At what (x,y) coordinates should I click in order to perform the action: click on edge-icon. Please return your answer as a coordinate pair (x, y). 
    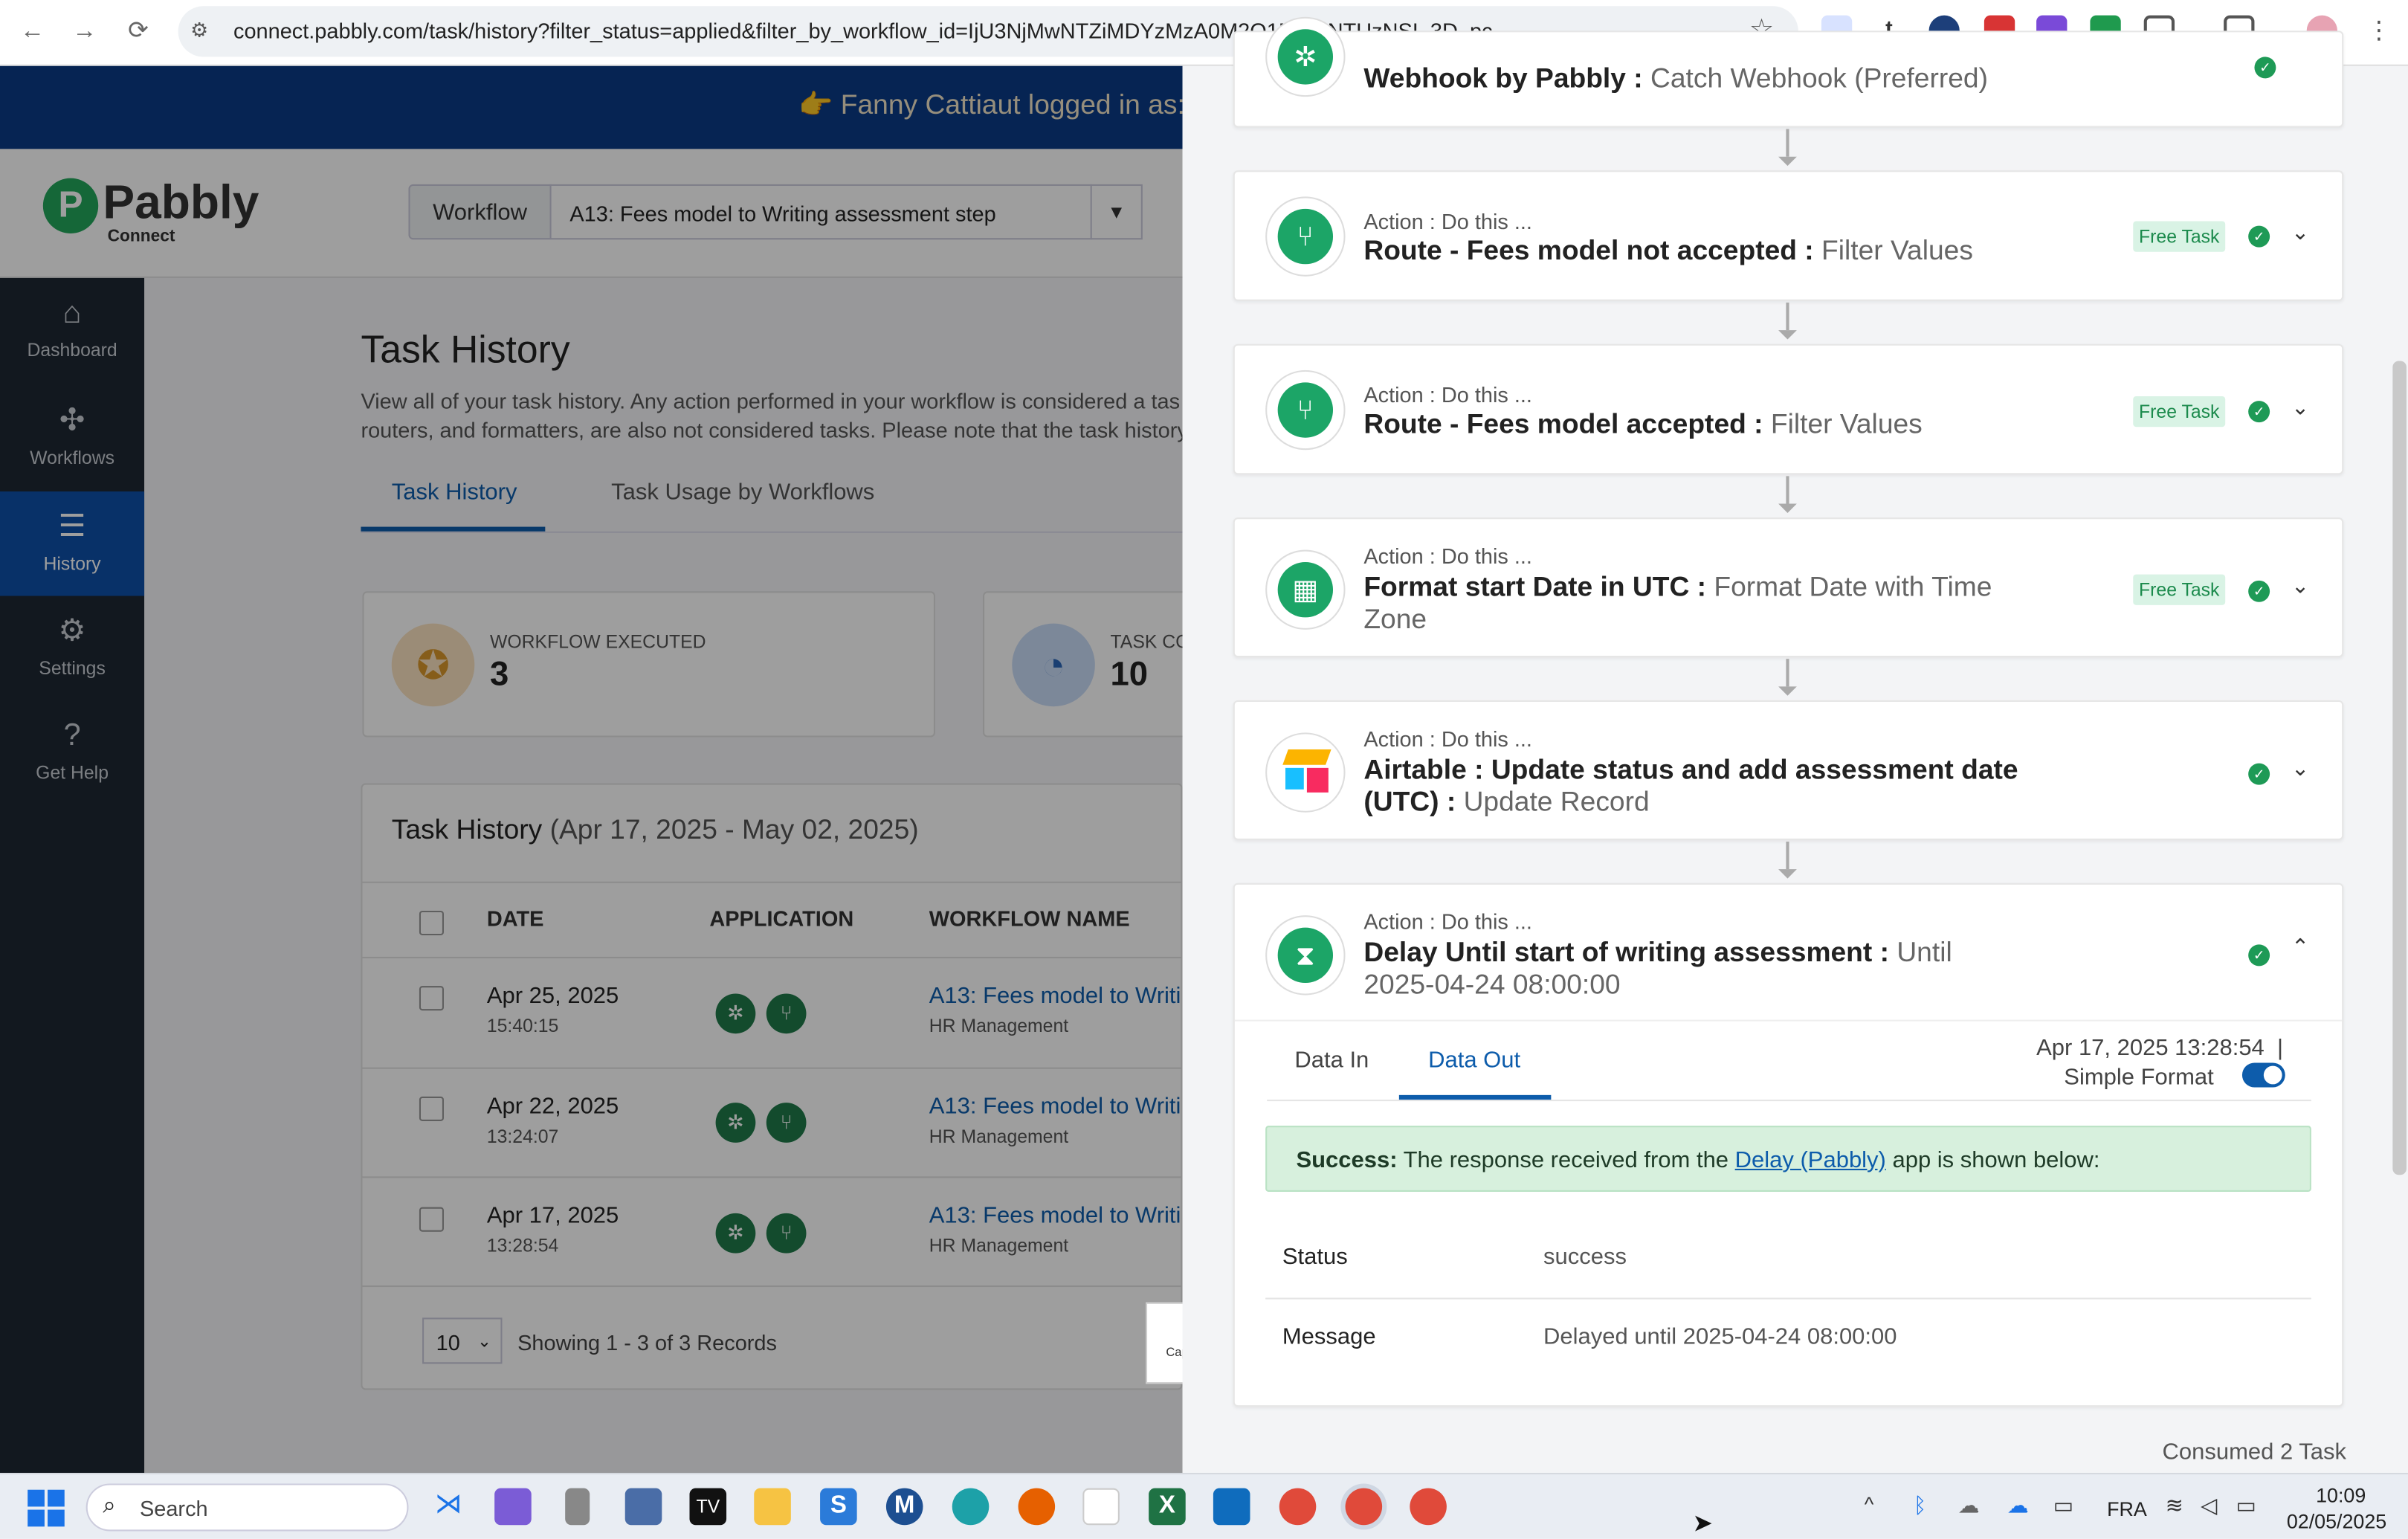
    Looking at the image, I should click on (971, 1507).